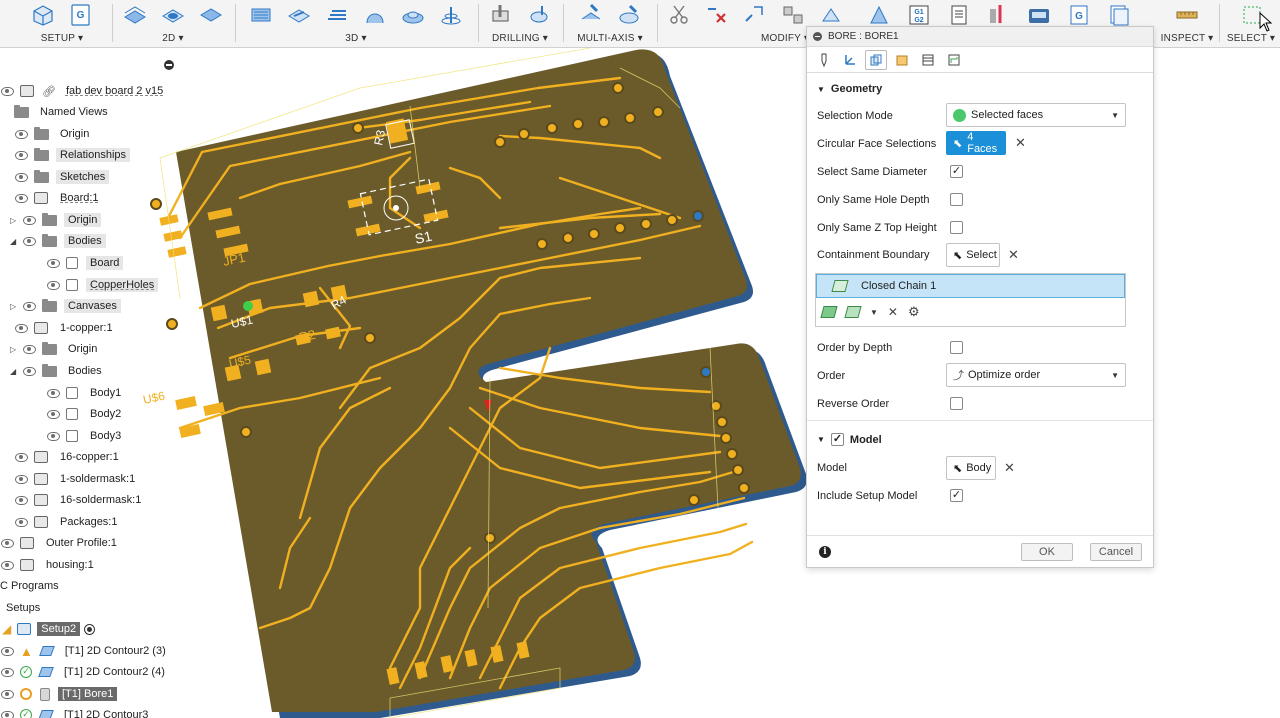 The height and width of the screenshot is (718, 1280). Describe the element at coordinates (169, 65) in the screenshot. I see `browser-collapse-button` at that location.